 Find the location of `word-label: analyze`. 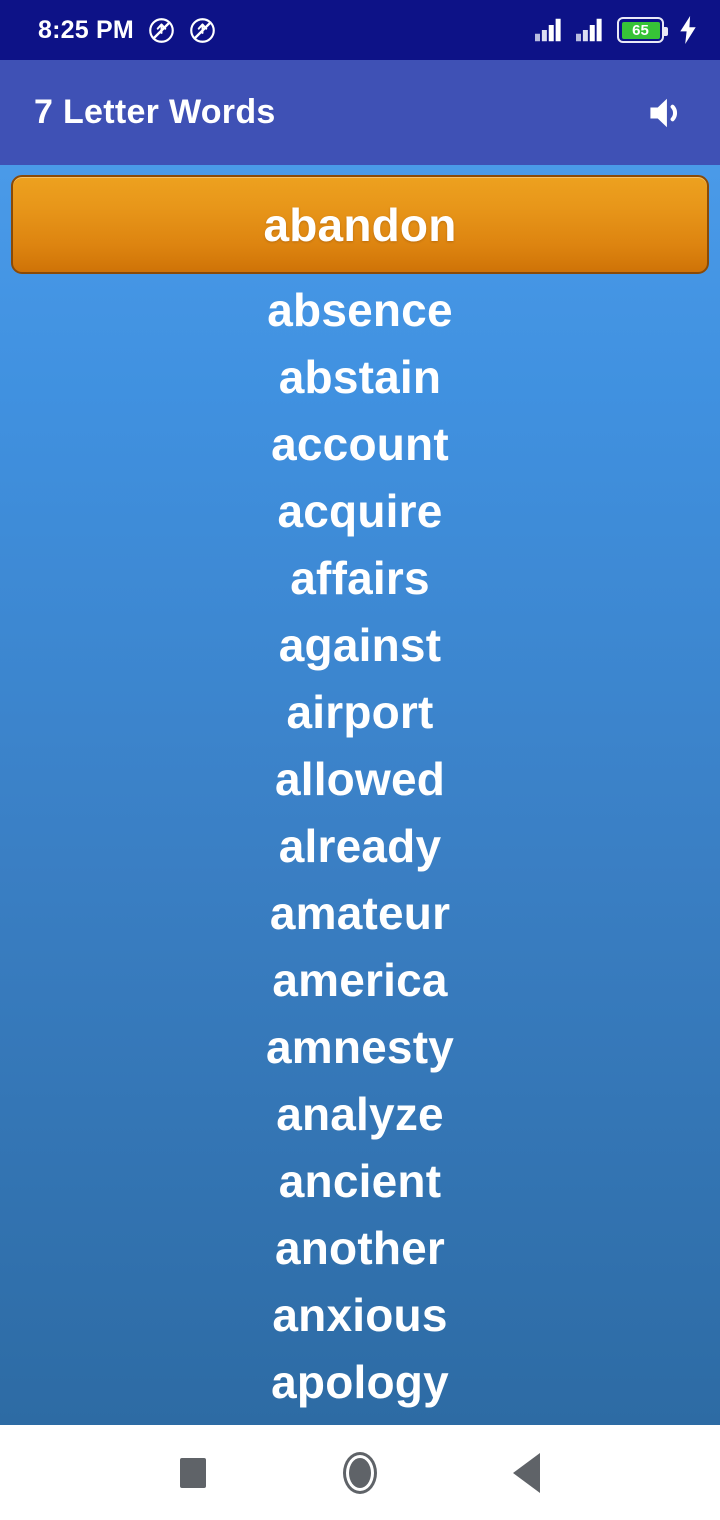

word-label: analyze is located at coordinates (360, 1113).